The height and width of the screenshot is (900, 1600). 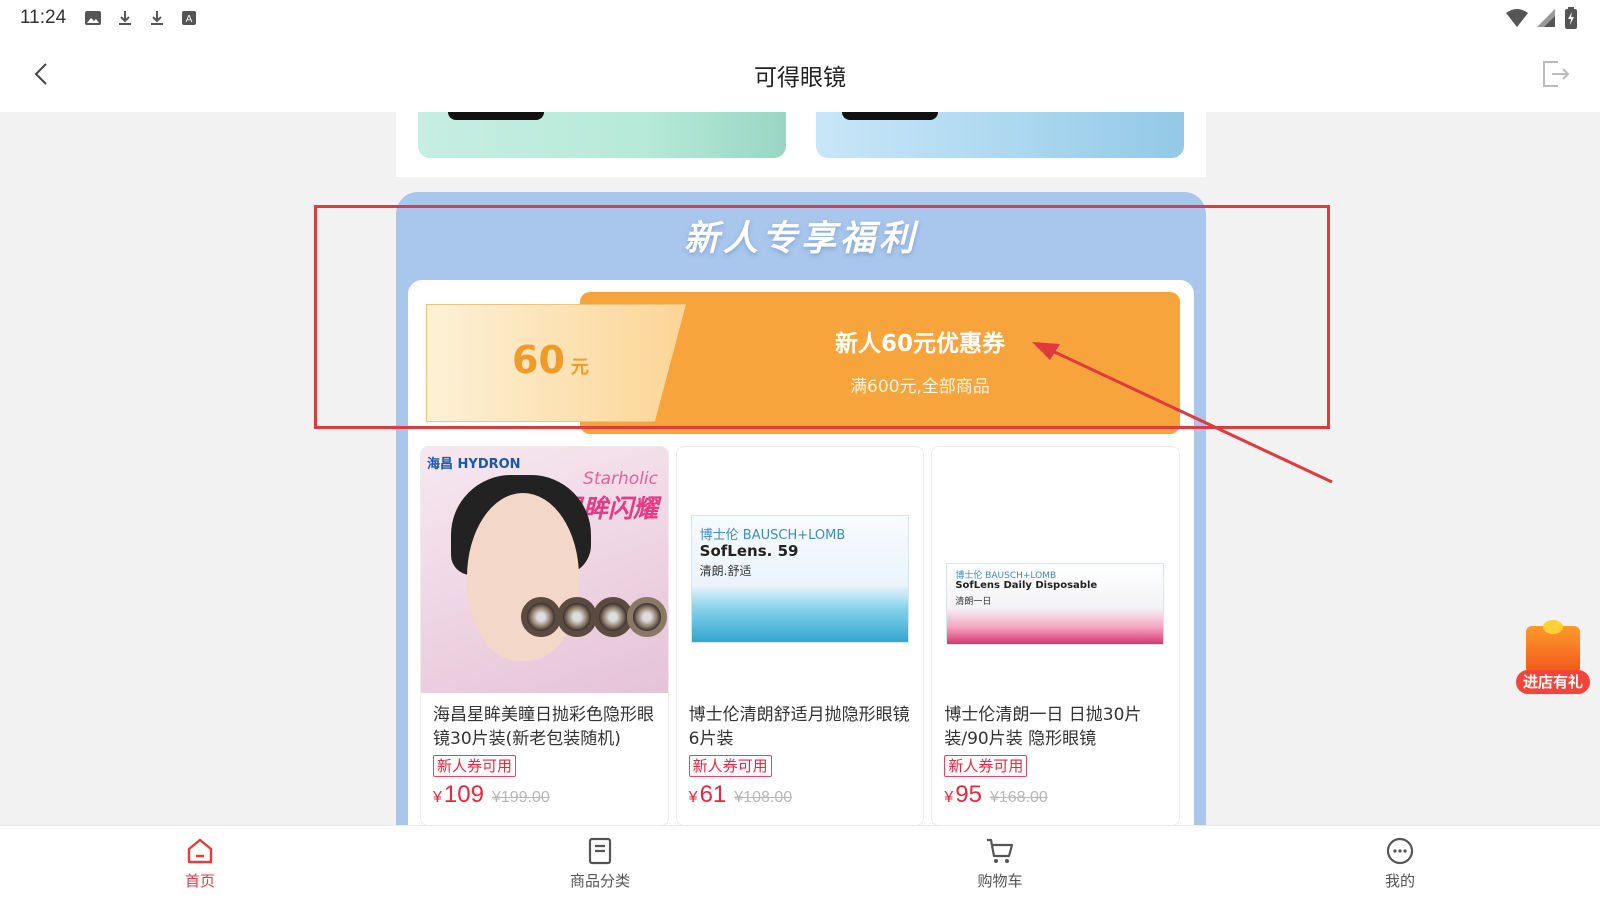 I want to click on product-price: ¥109 ¥199.00, so click(x=491, y=795).